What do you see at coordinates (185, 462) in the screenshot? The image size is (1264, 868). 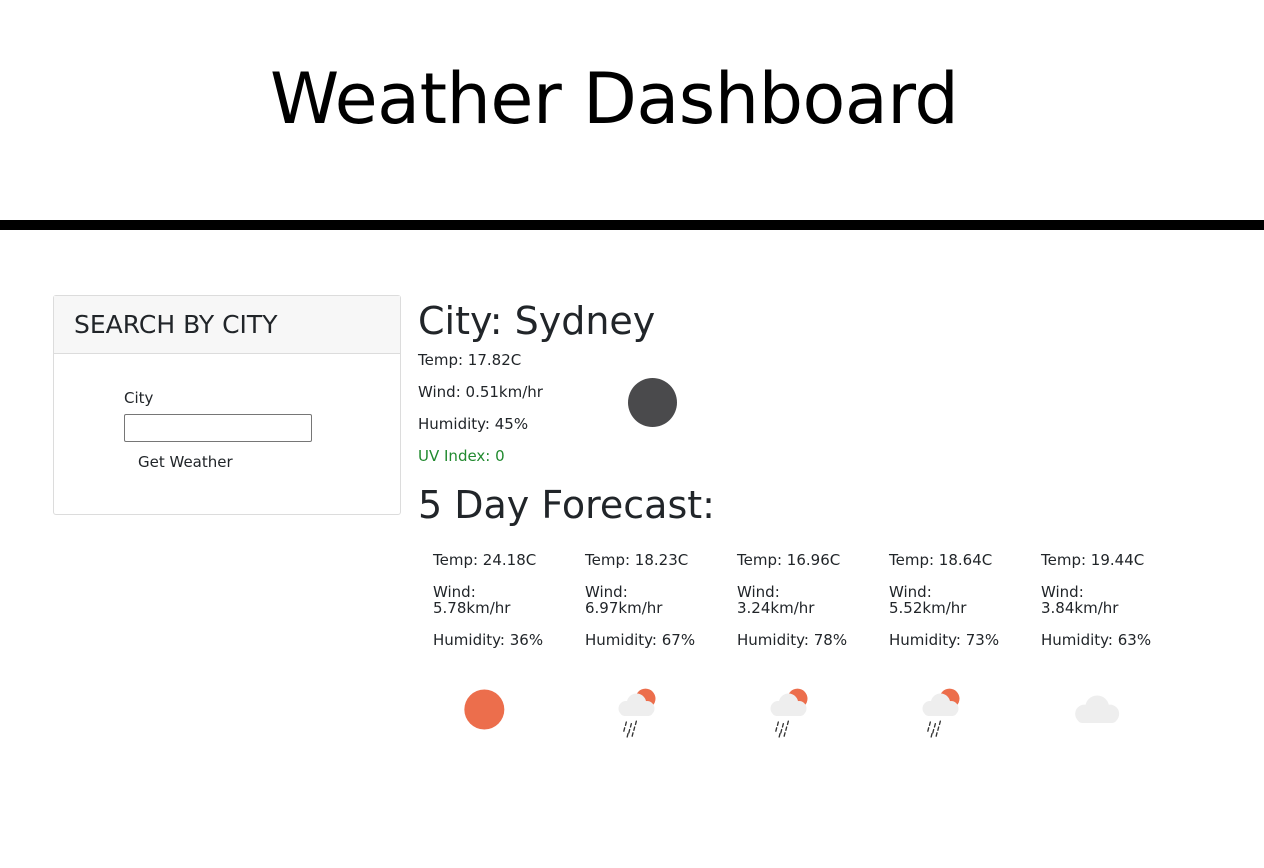 I see `get-weather-button: Get Weather` at bounding box center [185, 462].